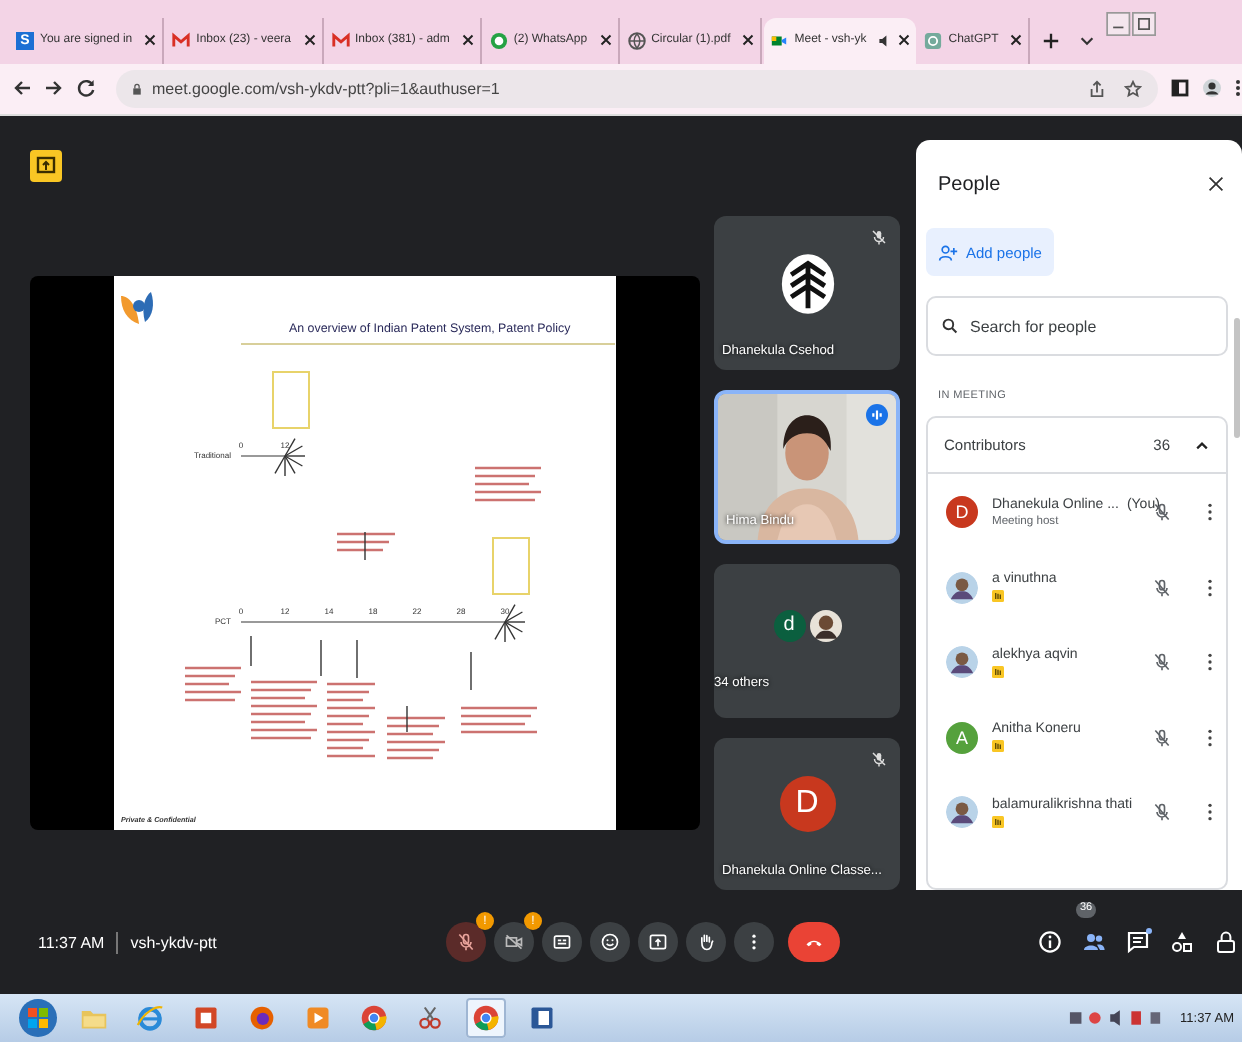 The image size is (1242, 1042). Describe the element at coordinates (1182, 942) in the screenshot. I see `activities-button` at that location.